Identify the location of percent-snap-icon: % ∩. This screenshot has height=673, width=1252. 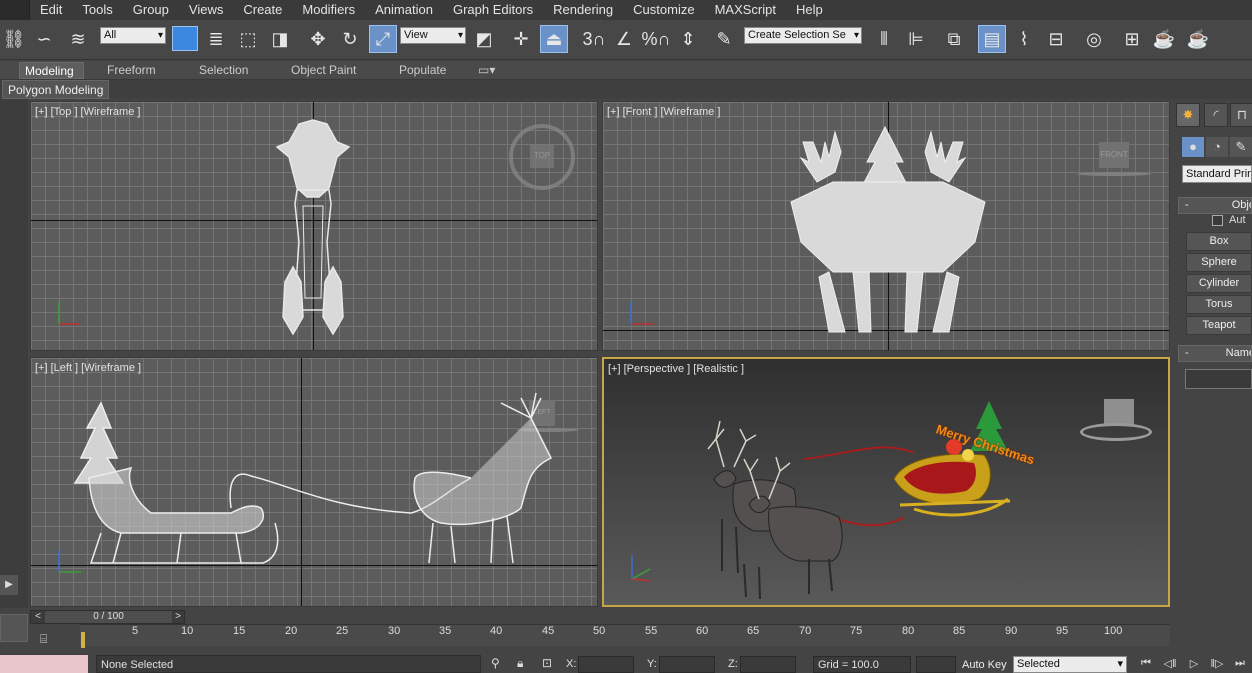
(656, 39).